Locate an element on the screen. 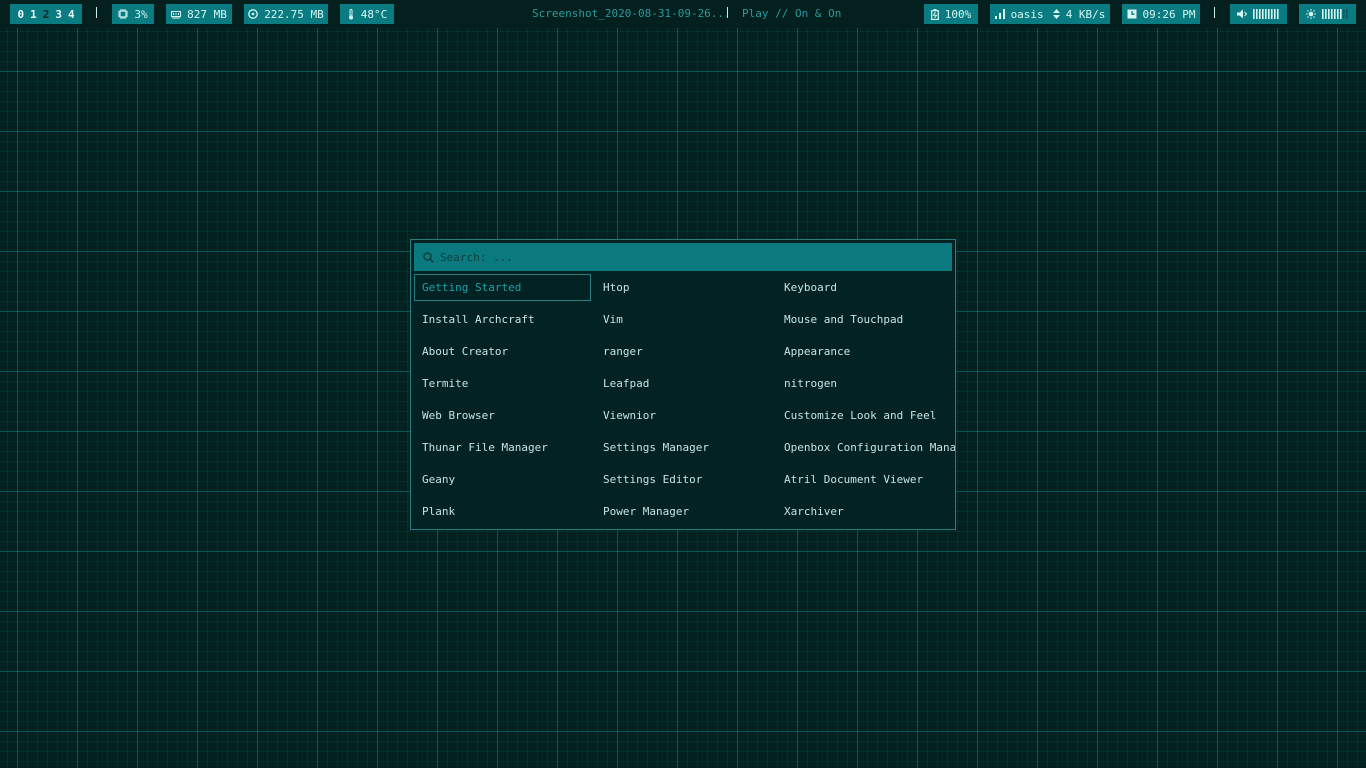 The height and width of the screenshot is (768, 1366). battery-module: 100% is located at coordinates (951, 14).